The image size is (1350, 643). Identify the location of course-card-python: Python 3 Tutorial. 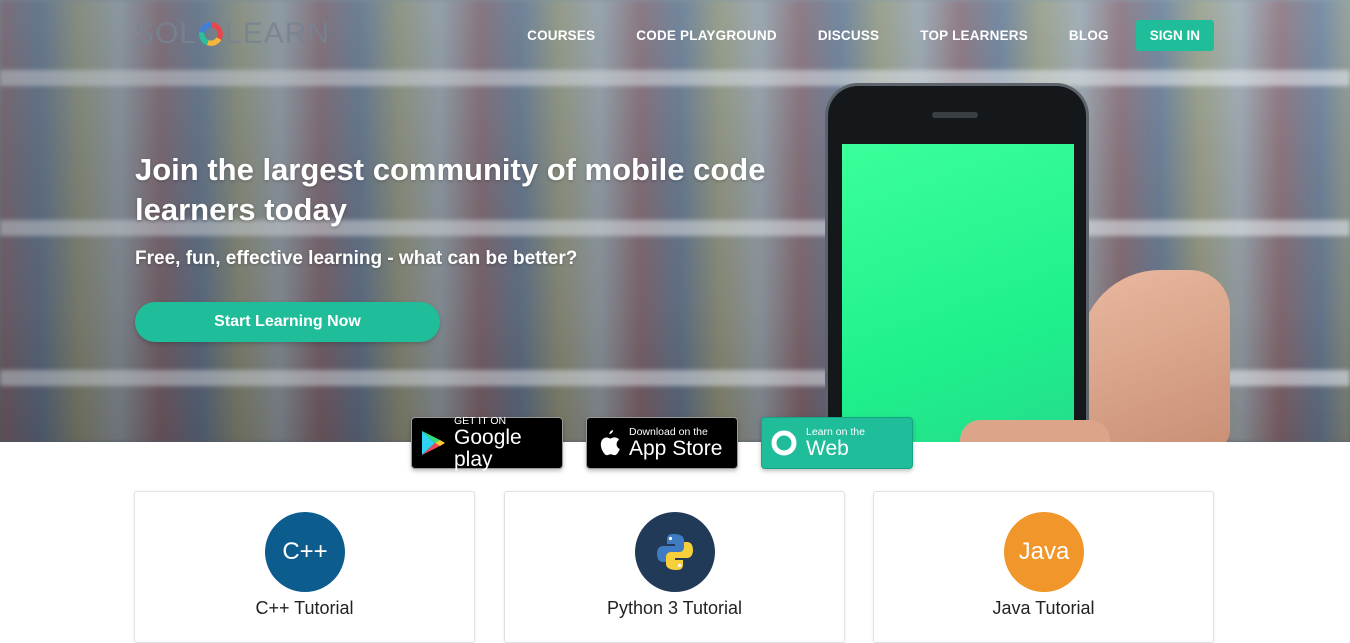
(674, 567).